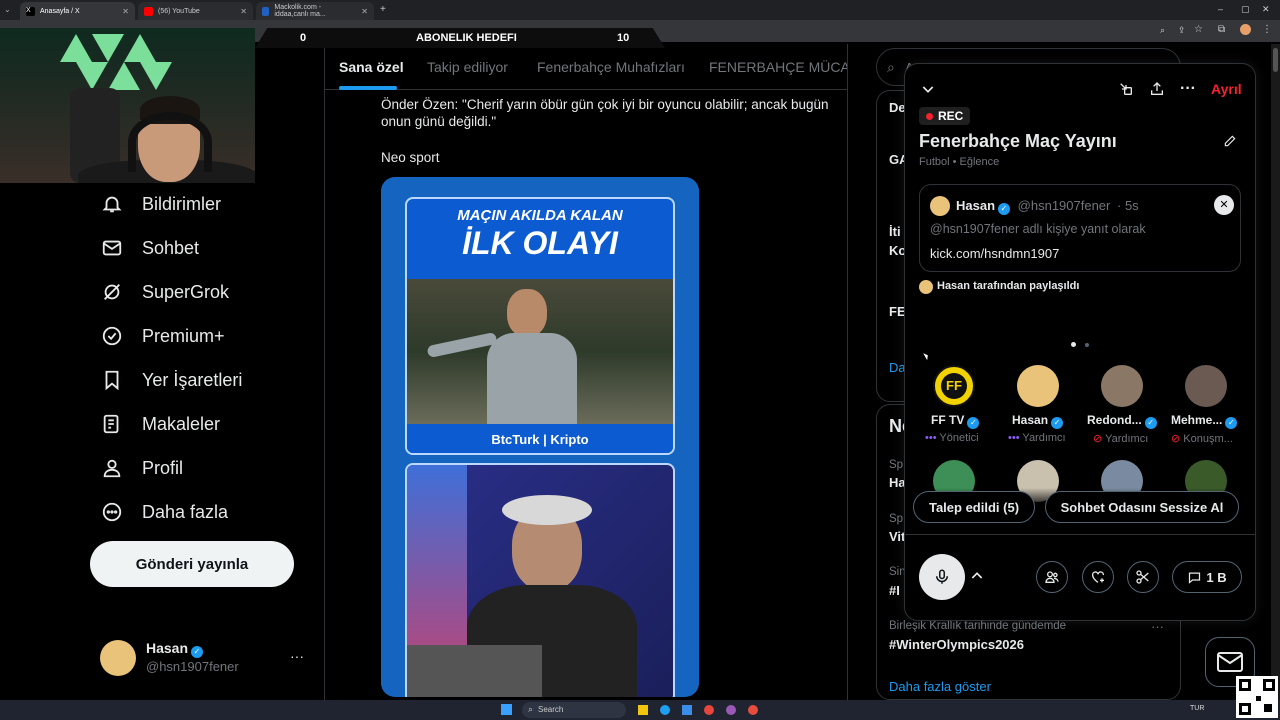  What do you see at coordinates (540, 243) in the screenshot?
I see `card-headline-2: İLK OLAYI` at bounding box center [540, 243].